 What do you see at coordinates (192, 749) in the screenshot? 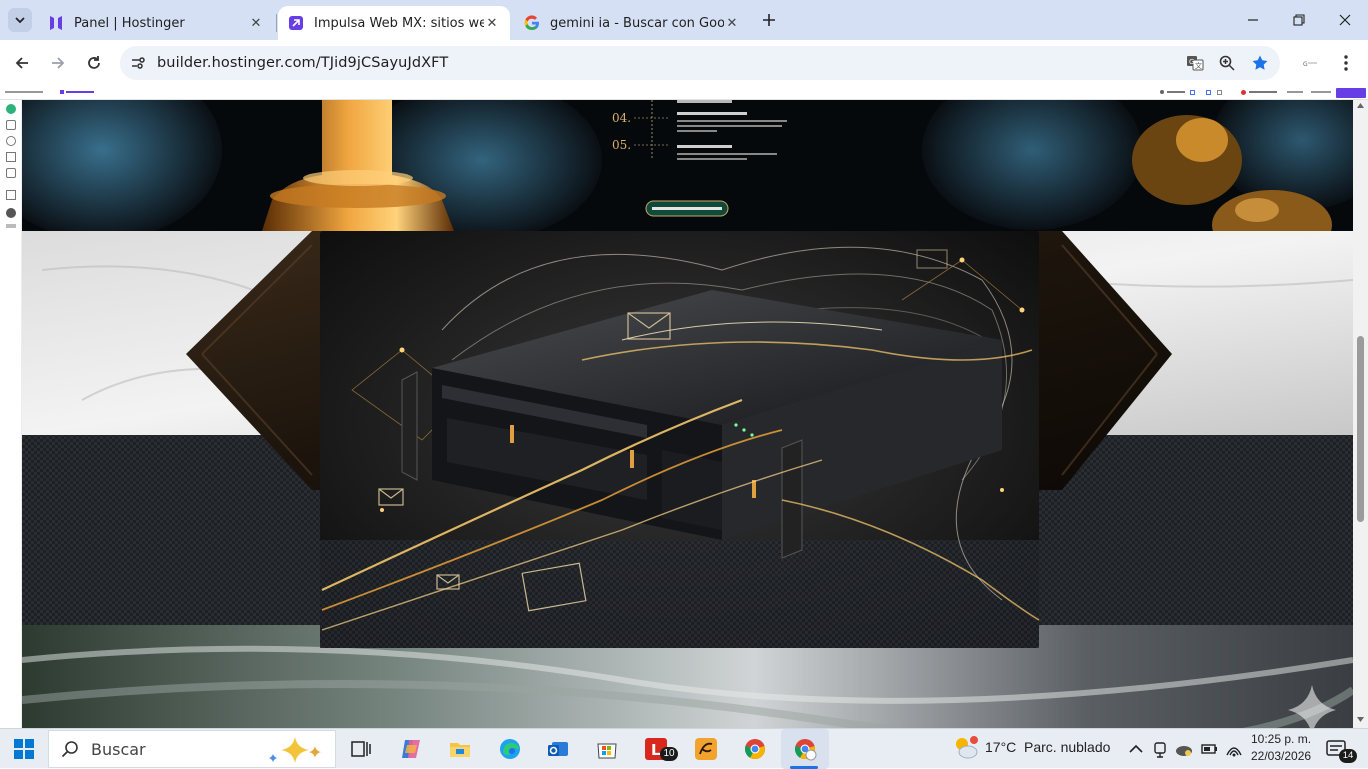
I see `taskbar-search: Buscar` at bounding box center [192, 749].